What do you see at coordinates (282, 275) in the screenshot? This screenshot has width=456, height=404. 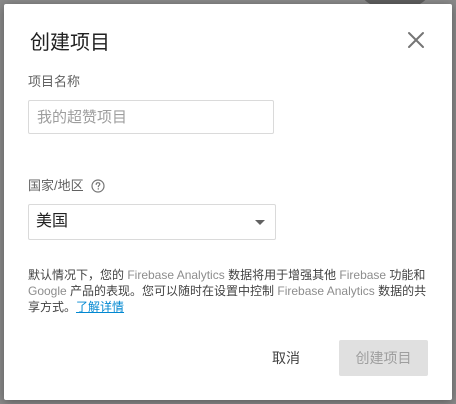 I see `notice-text-2: 数据将用于增强其他` at bounding box center [282, 275].